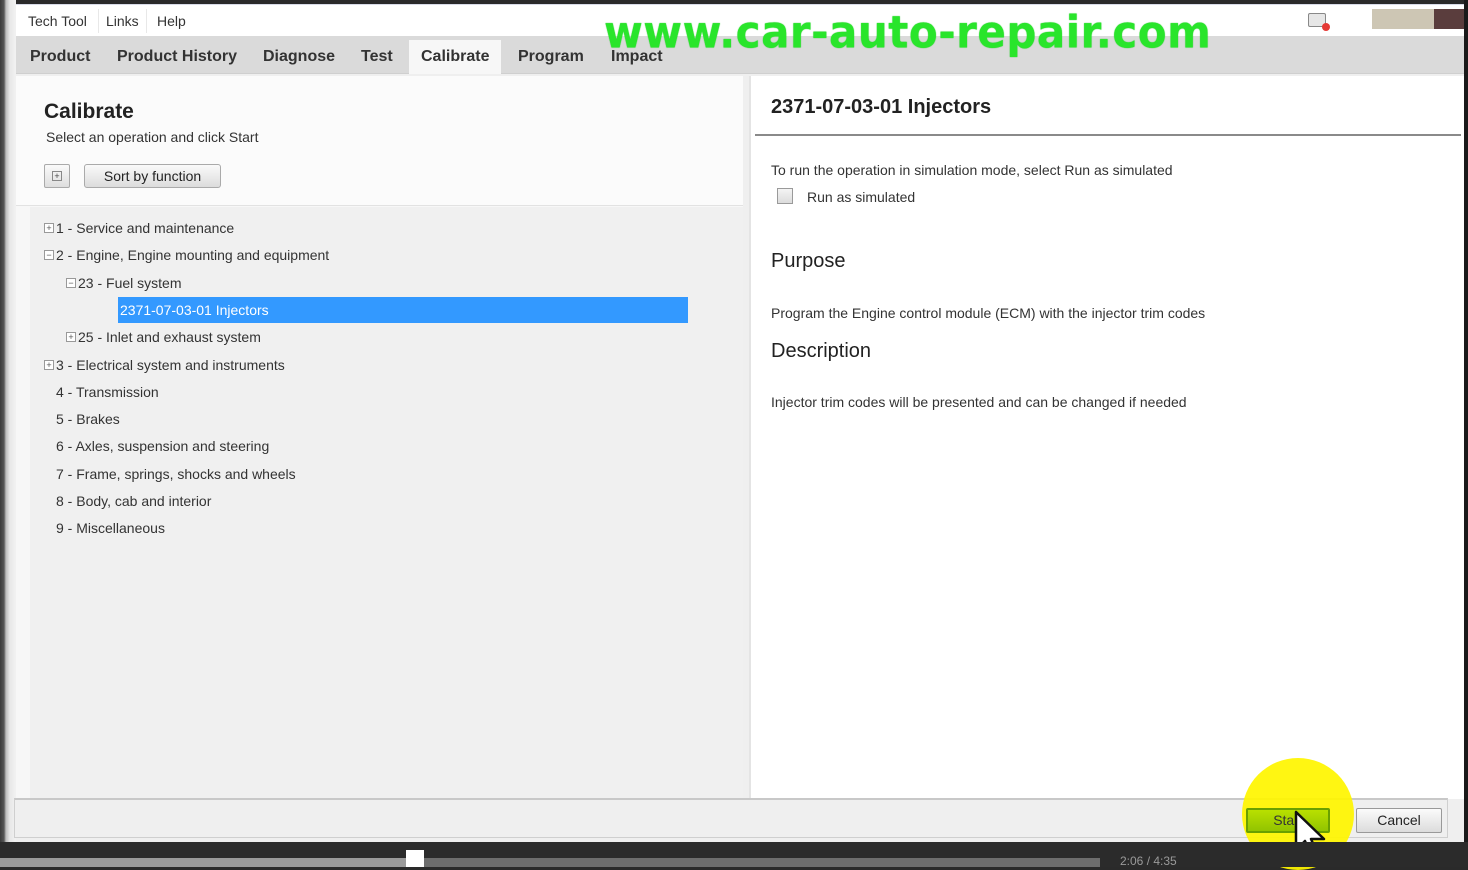 The image size is (1468, 870). I want to click on window-right-edge, so click(1466, 422).